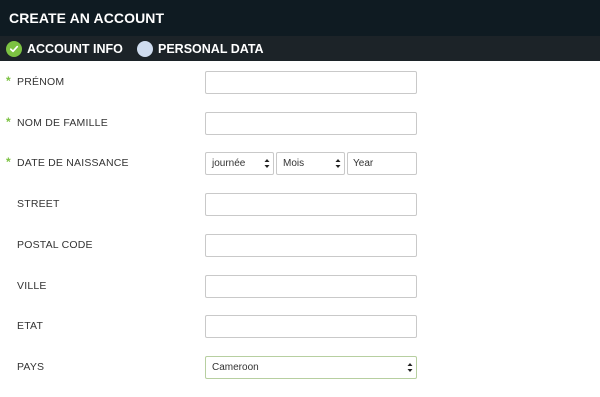 This screenshot has height=397, width=600. Describe the element at coordinates (311, 286) in the screenshot. I see `city-input` at that location.